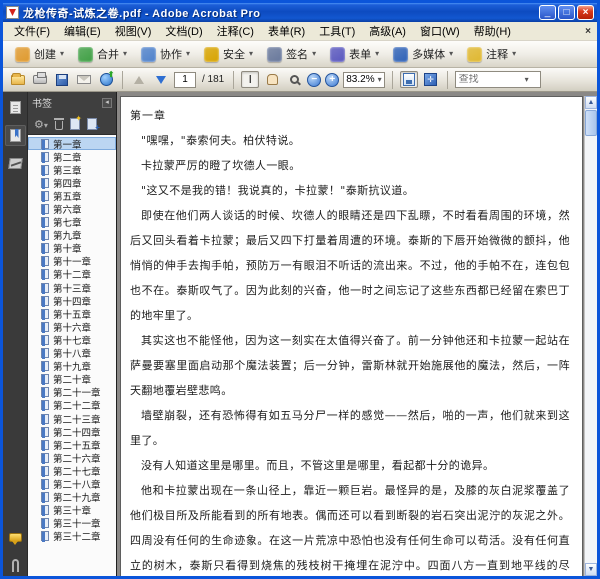 The height and width of the screenshot is (579, 600). What do you see at coordinates (72, 274) in the screenshot?
I see `bookmark-item: 第十二章` at bounding box center [72, 274].